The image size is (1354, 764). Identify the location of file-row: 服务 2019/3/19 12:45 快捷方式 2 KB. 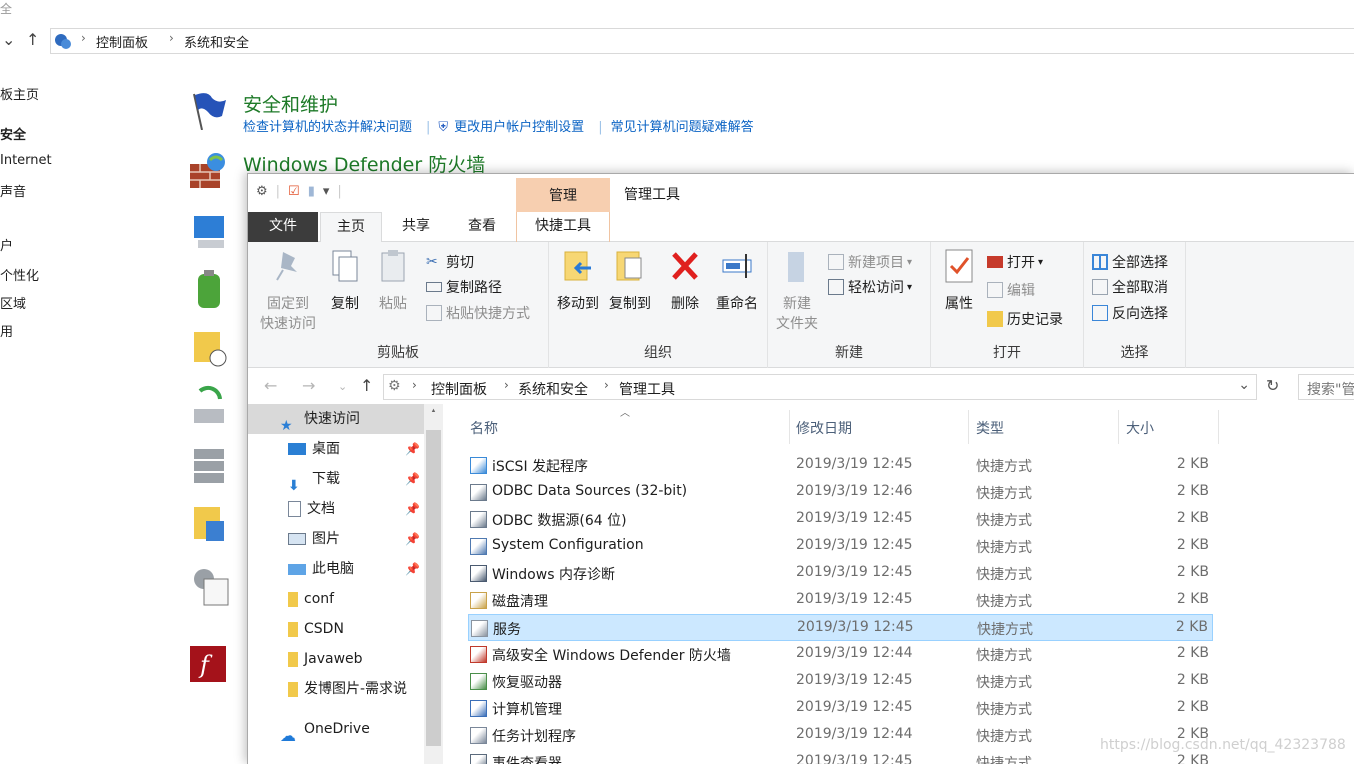
(840, 627).